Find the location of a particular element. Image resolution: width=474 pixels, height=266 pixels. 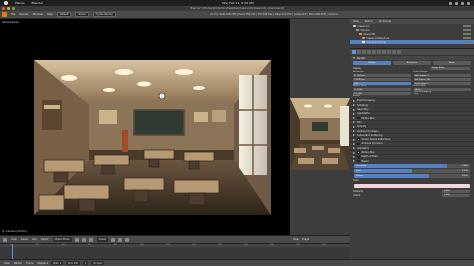

timeline-editor: 0 20 40 60 80 100 120 140 160 180 200 220 240 is located at coordinates (175, 251).